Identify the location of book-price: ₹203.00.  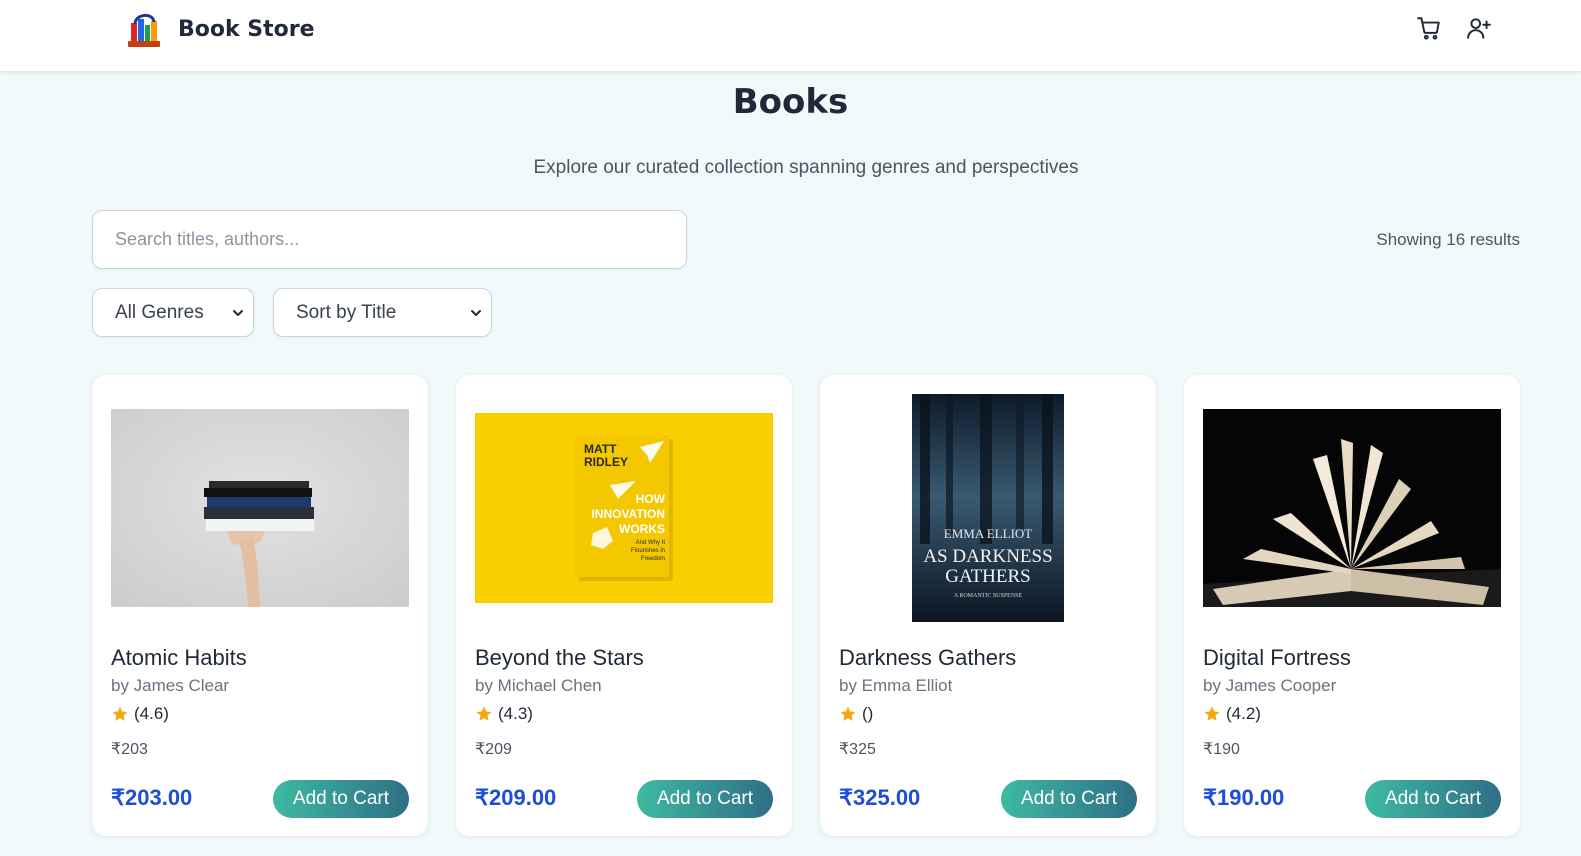
(152, 797).